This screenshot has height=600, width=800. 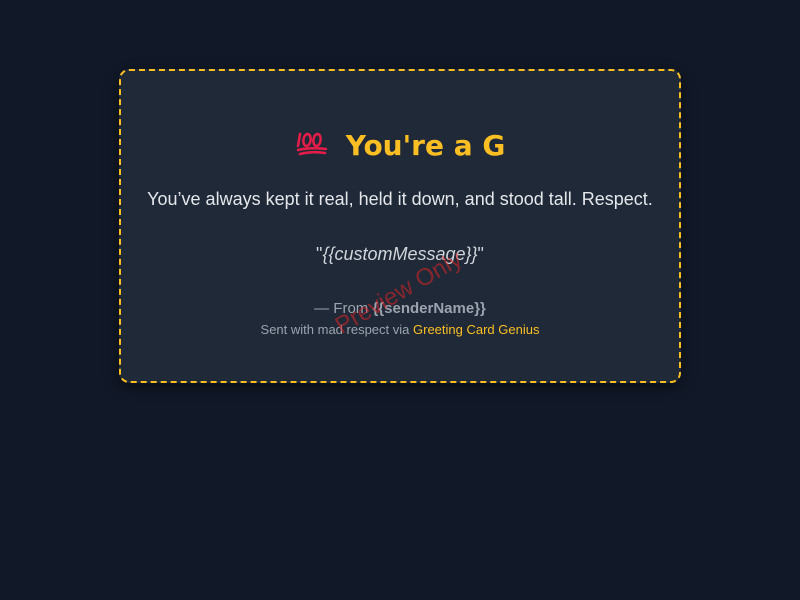 I want to click on sent-prefix: Sent with mad respect via, so click(x=336, y=329).